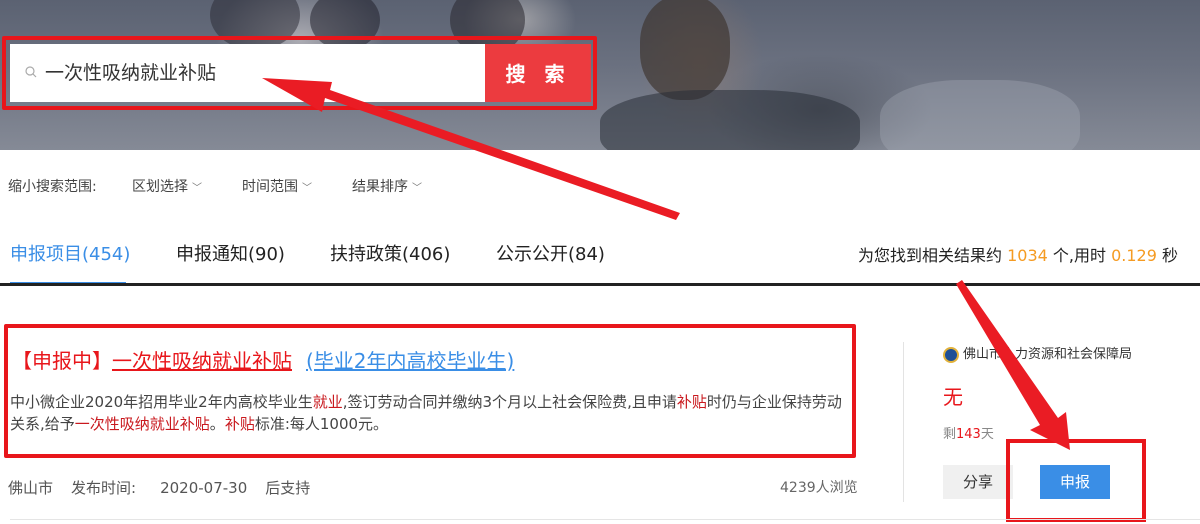 This screenshot has width=1200, height=524. What do you see at coordinates (380, 187) in the screenshot?
I see `filter-sort-label: 结果排序` at bounding box center [380, 187].